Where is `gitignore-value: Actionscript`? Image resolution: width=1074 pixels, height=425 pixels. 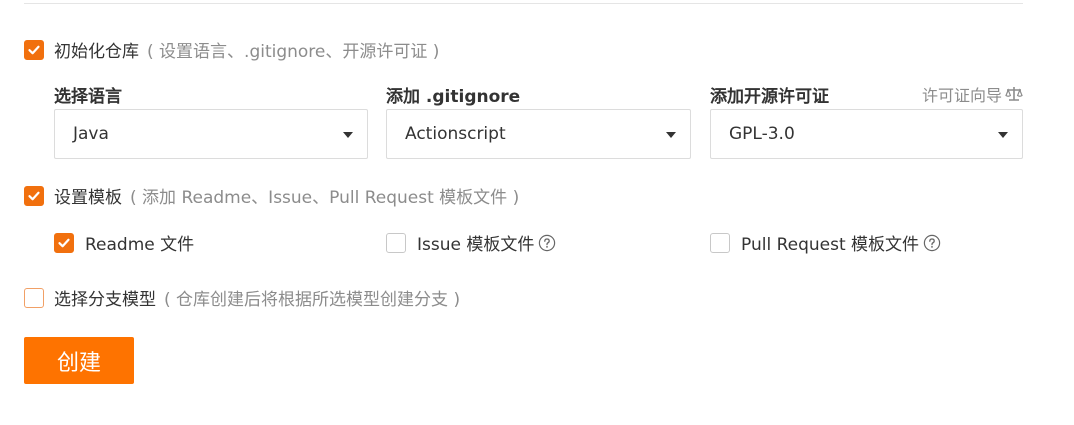 gitignore-value: Actionscript is located at coordinates (455, 134).